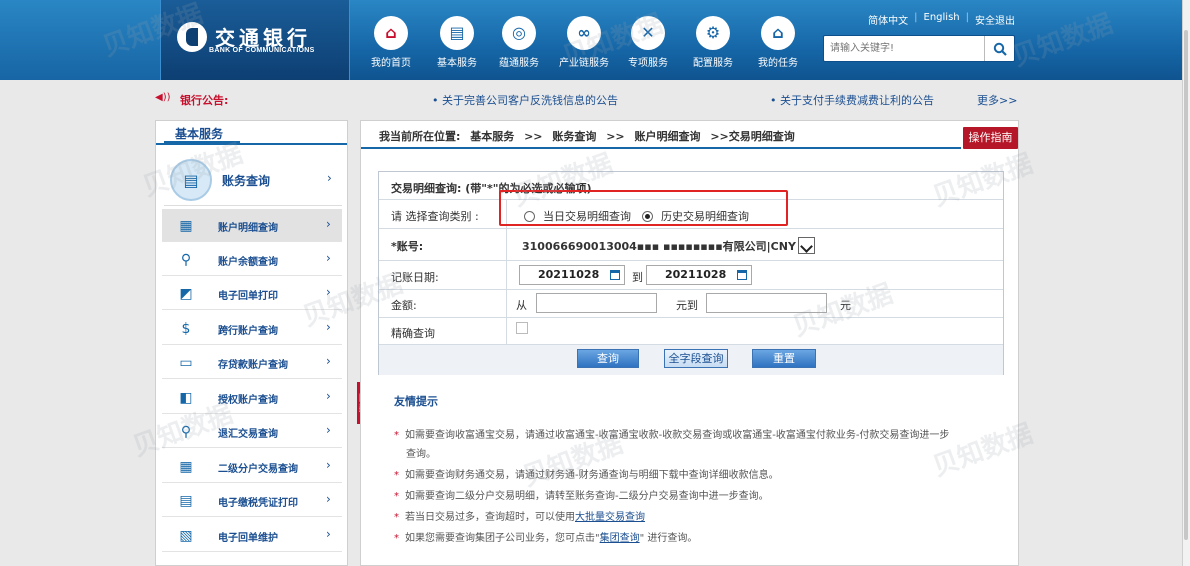  I want to click on sidebar-item-authorized: ◧ 授权账户查询 ›, so click(252, 397).